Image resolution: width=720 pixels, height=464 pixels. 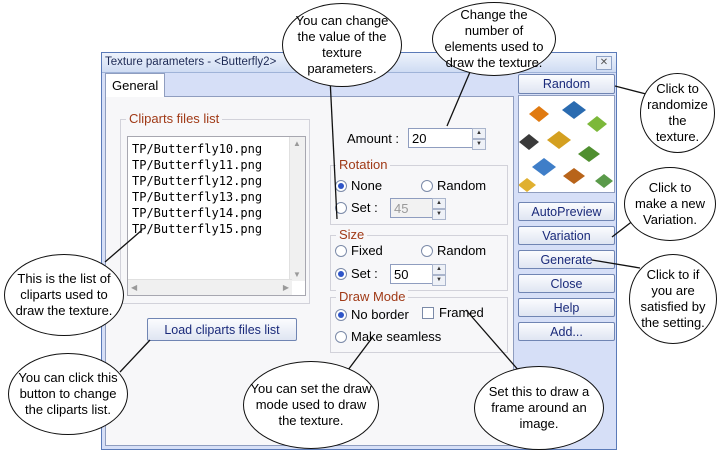 I want to click on size-set-field: 50, so click(x=412, y=274).